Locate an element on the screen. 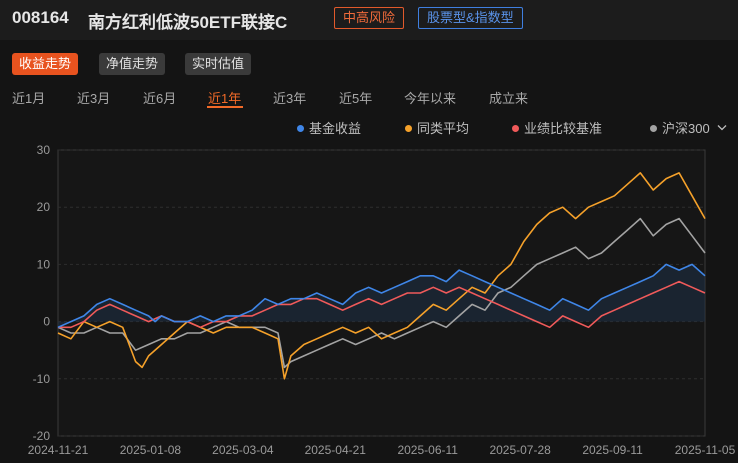 This screenshot has height=463, width=738. legend-label: 基金收益 is located at coordinates (335, 128).